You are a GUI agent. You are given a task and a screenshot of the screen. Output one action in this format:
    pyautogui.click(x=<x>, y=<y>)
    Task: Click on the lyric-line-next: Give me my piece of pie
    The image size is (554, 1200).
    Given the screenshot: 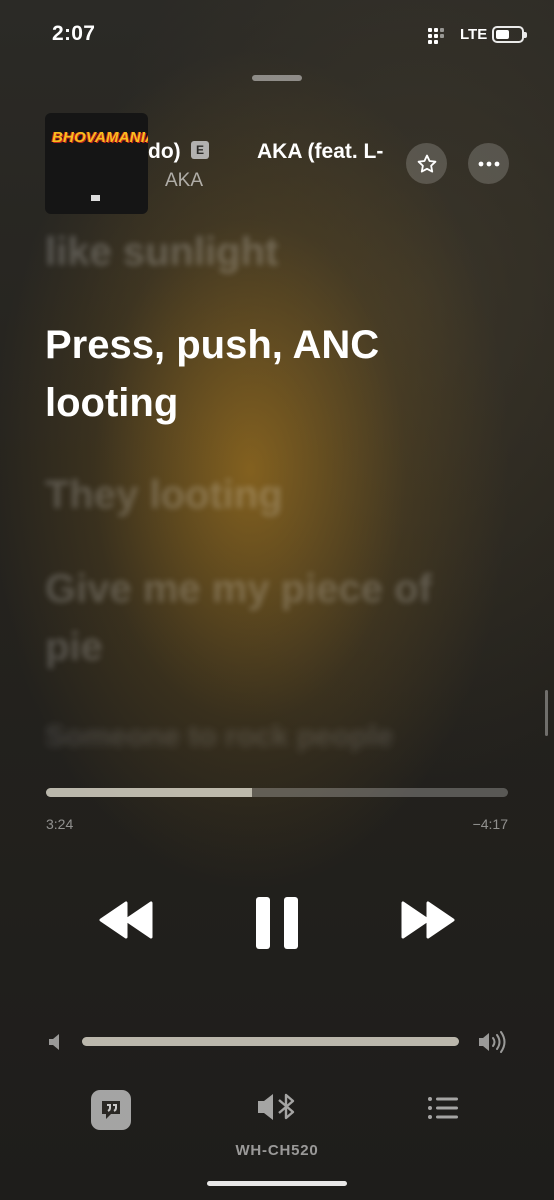 What is the action you would take?
    pyautogui.click(x=255, y=618)
    